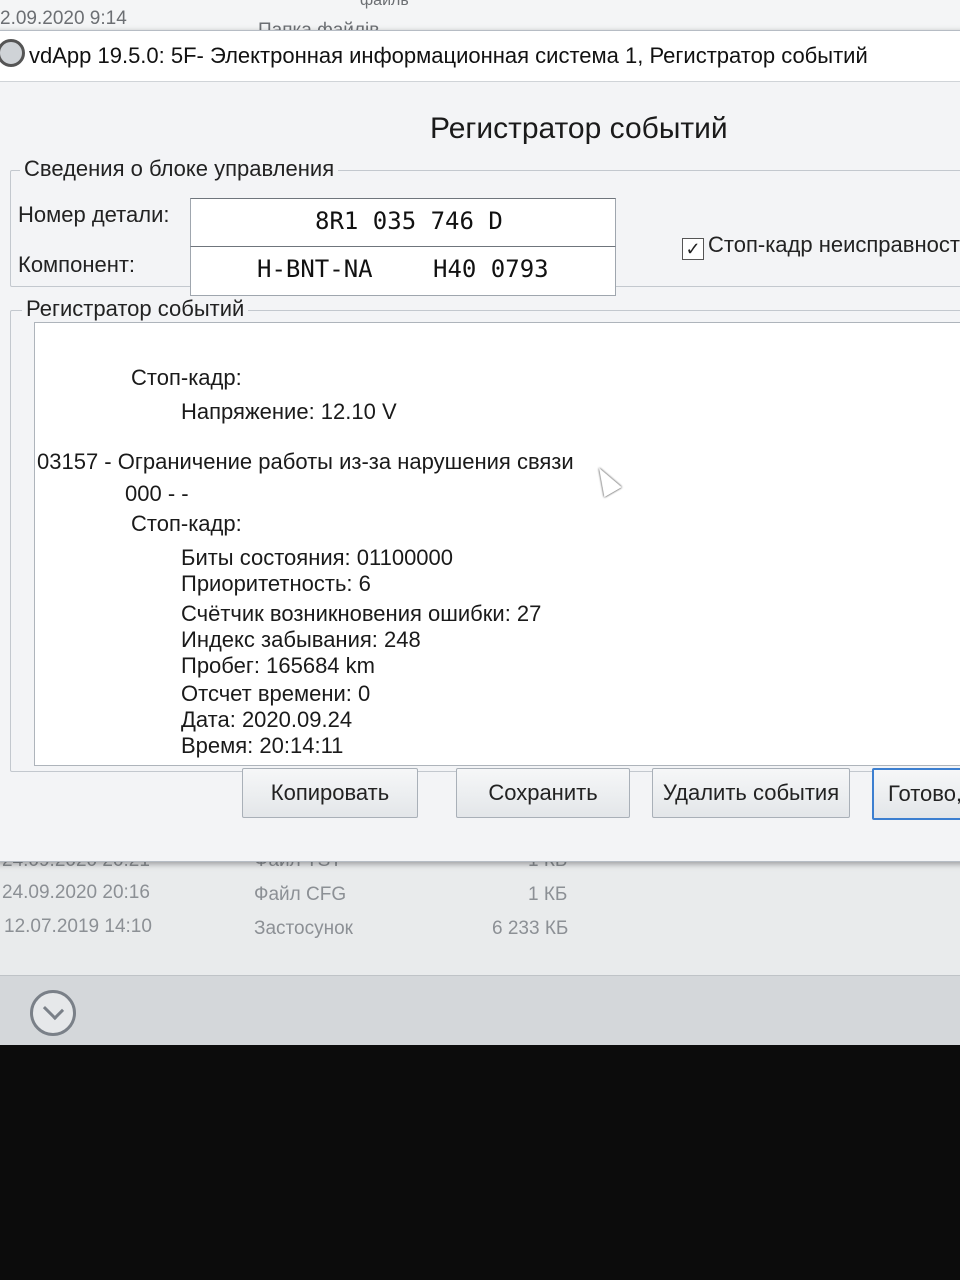  I want to click on component-label: Компонент:, so click(77, 264).